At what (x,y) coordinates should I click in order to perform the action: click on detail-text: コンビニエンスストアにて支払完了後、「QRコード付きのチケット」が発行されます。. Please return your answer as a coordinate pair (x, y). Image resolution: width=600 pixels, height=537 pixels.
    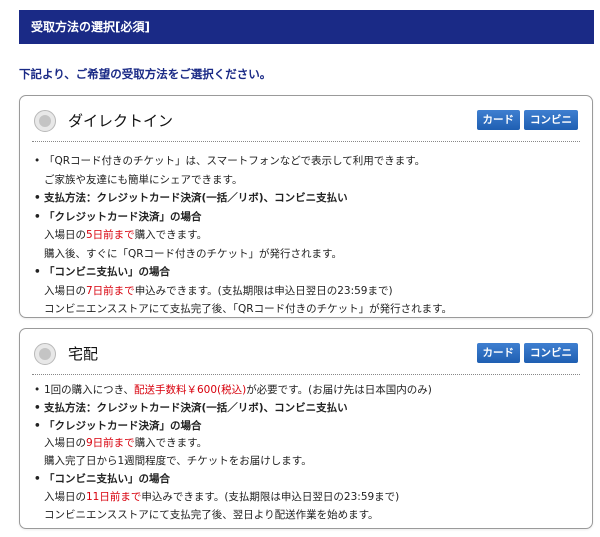
    Looking at the image, I should click on (248, 309).